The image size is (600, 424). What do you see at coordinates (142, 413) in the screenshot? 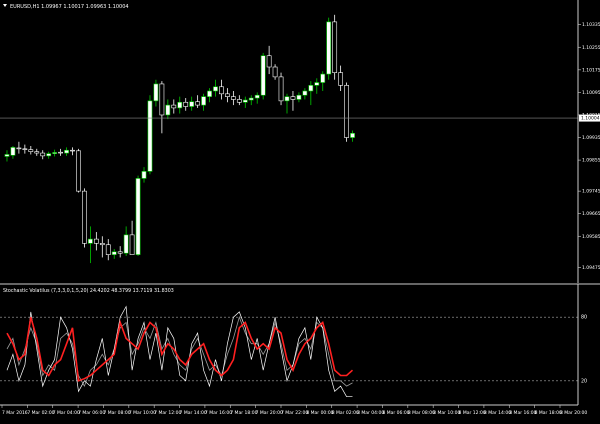
I see `time-label: 7 Mar 10:00` at bounding box center [142, 413].